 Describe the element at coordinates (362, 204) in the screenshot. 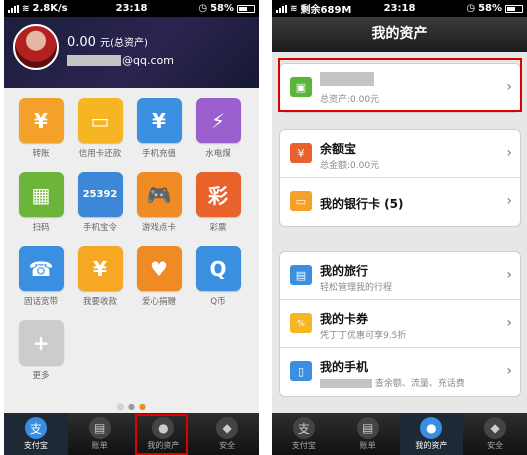

I see `bank-card-title: 我的银行卡 (5)` at that location.